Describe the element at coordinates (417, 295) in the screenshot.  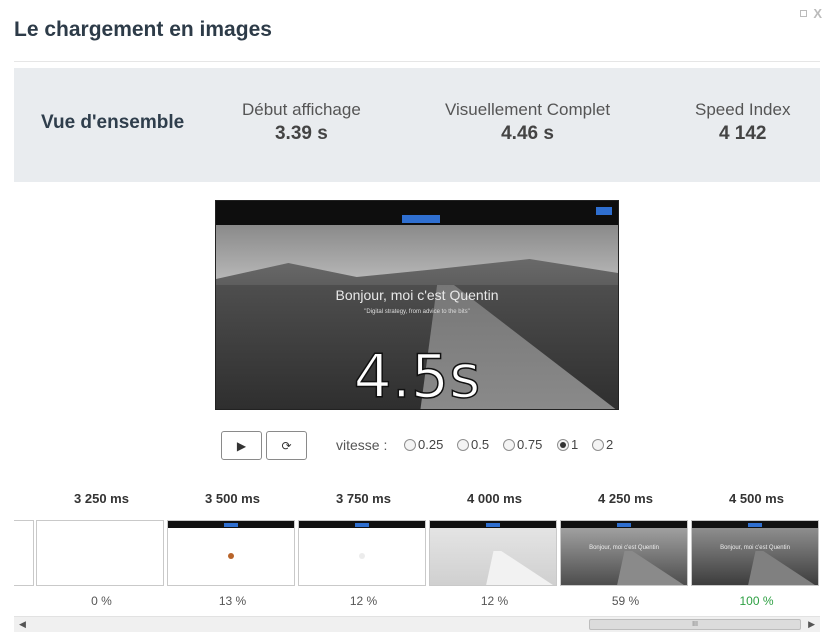
I see `video-heading: Bonjour, moi c'est Quentin` at that location.